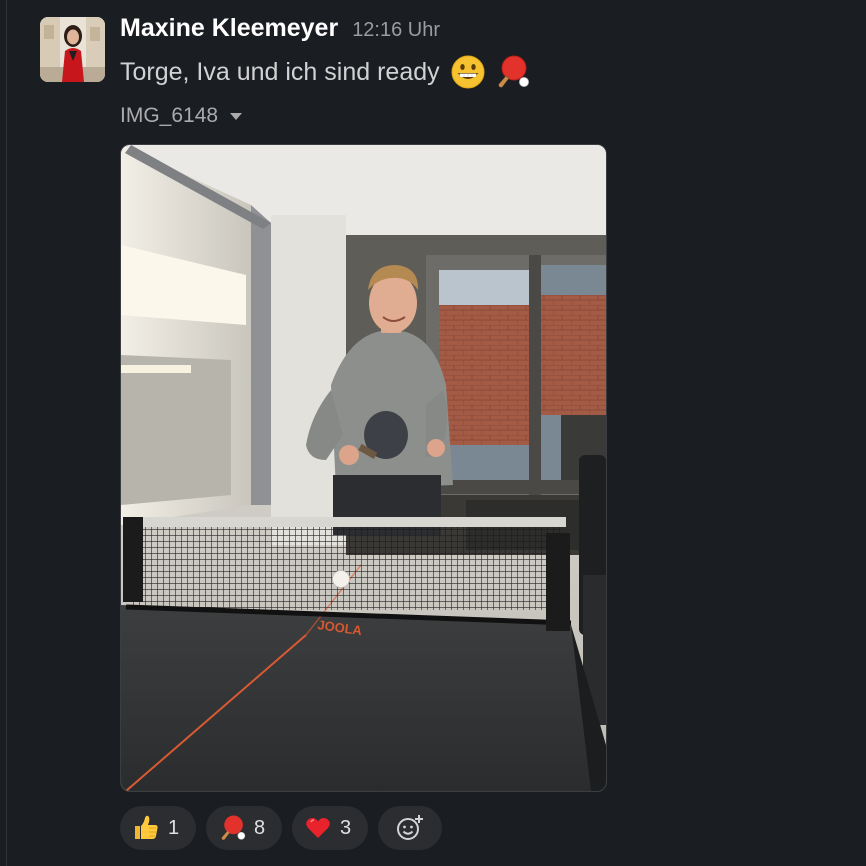  Describe the element at coordinates (236, 116) in the screenshot. I see `caret-down-icon` at that location.